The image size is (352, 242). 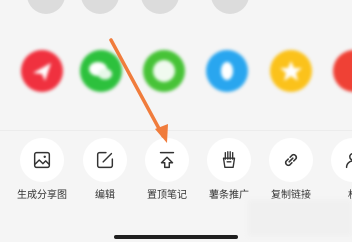 I want to click on blurred-region, so click(x=300, y=218).